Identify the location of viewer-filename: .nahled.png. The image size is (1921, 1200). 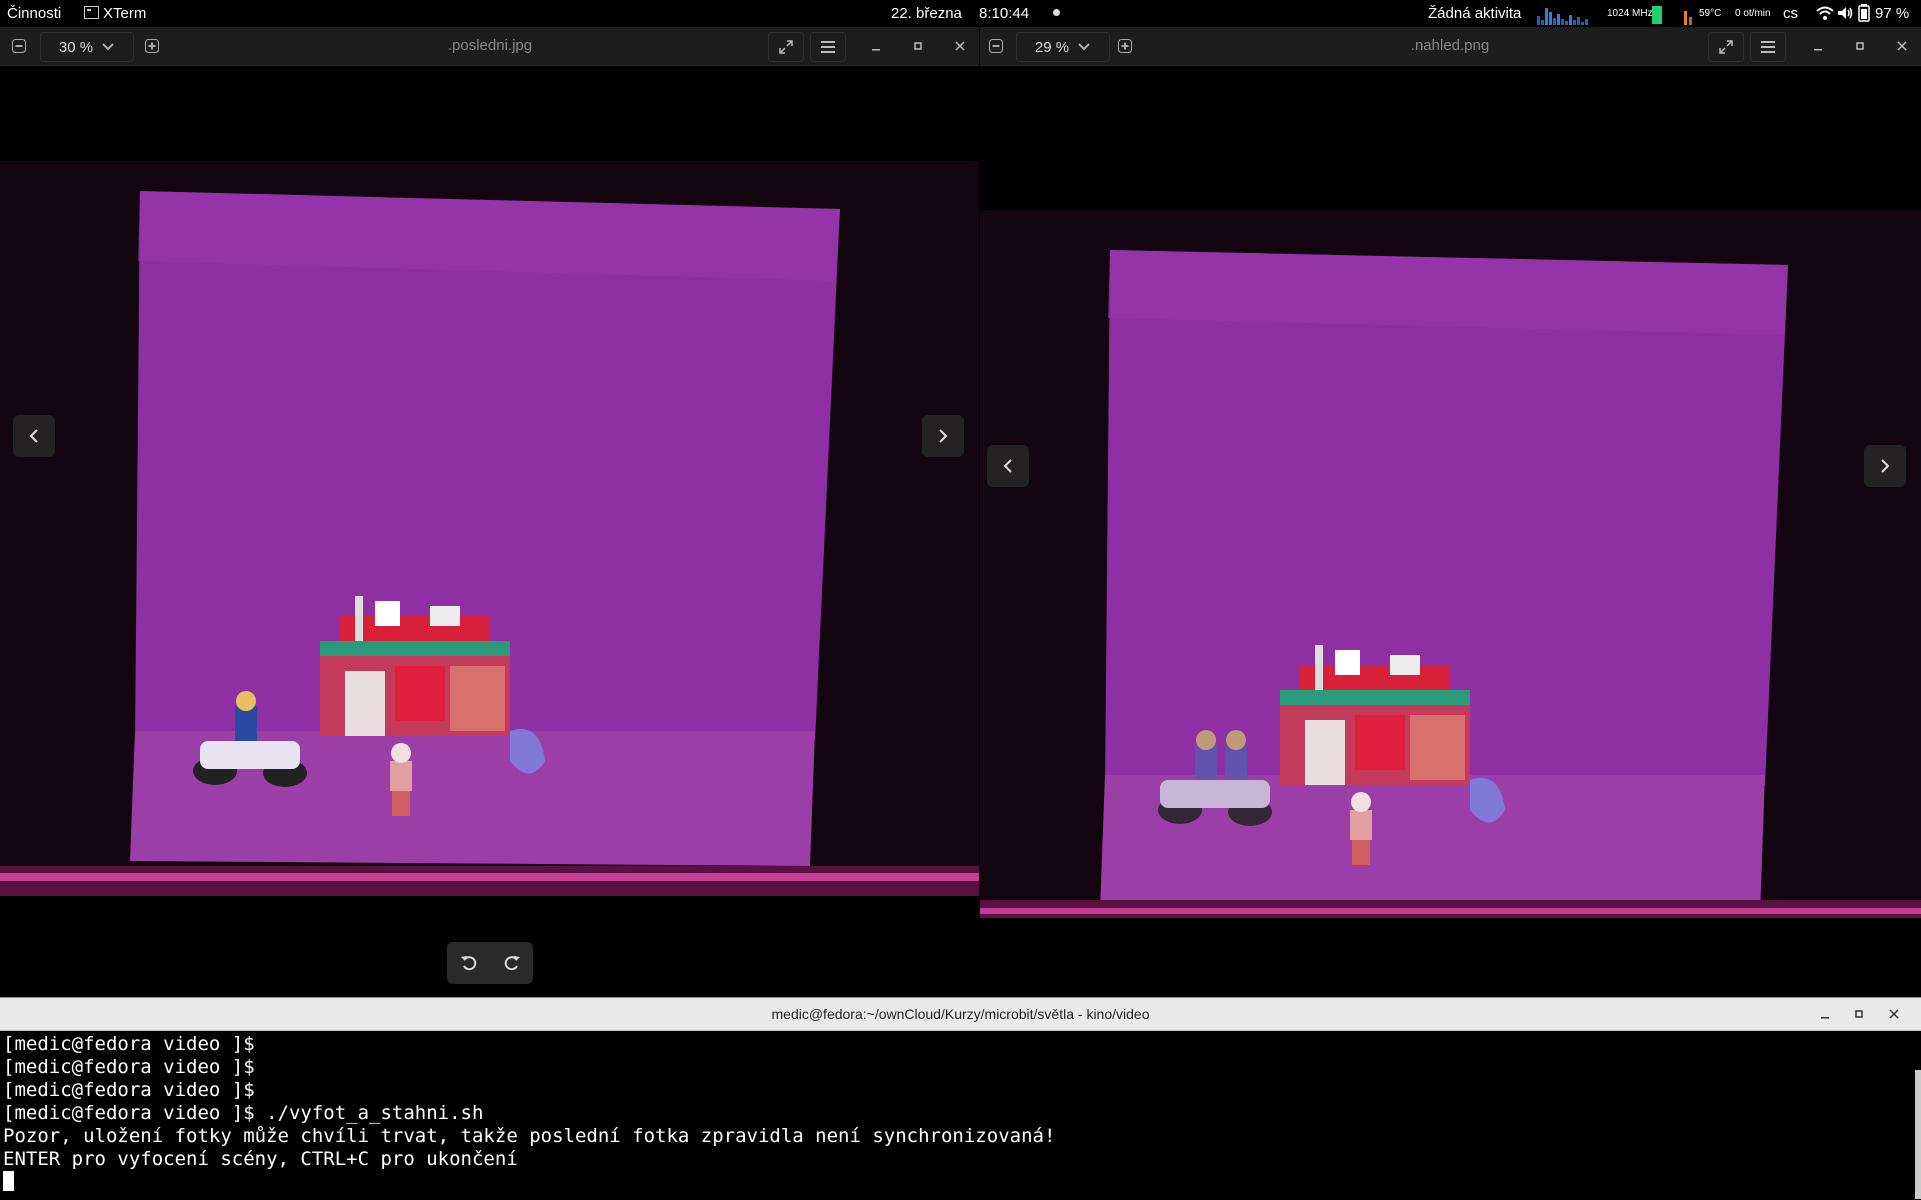
(1450, 45).